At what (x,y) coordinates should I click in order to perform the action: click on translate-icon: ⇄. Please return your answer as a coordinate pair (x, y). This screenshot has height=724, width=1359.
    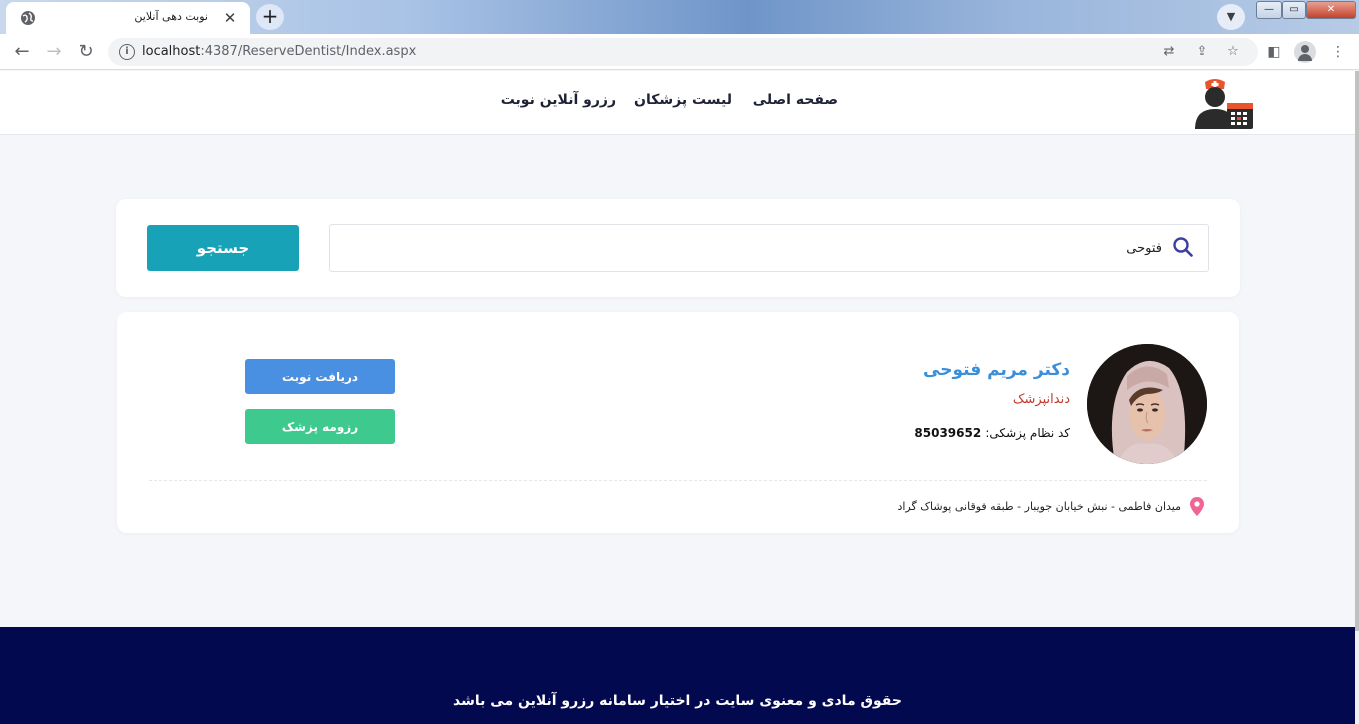
    Looking at the image, I should click on (1169, 52).